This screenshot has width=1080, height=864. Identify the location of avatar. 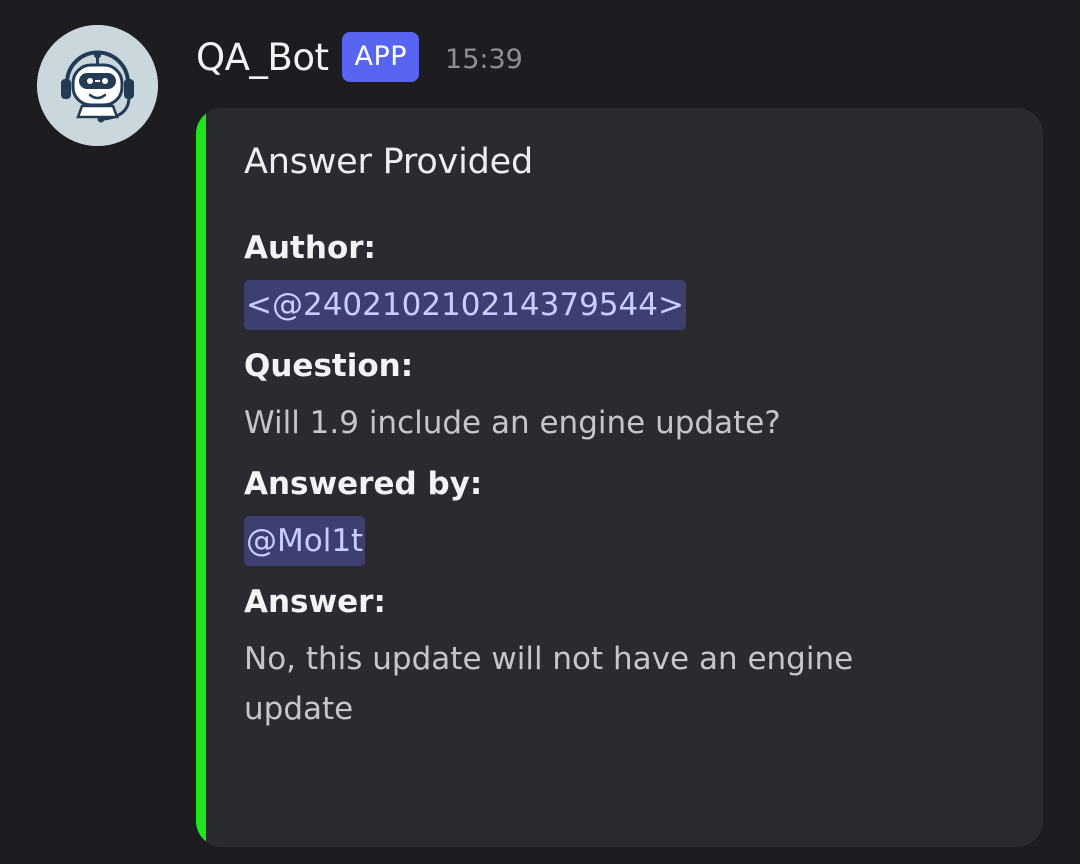
(97, 85).